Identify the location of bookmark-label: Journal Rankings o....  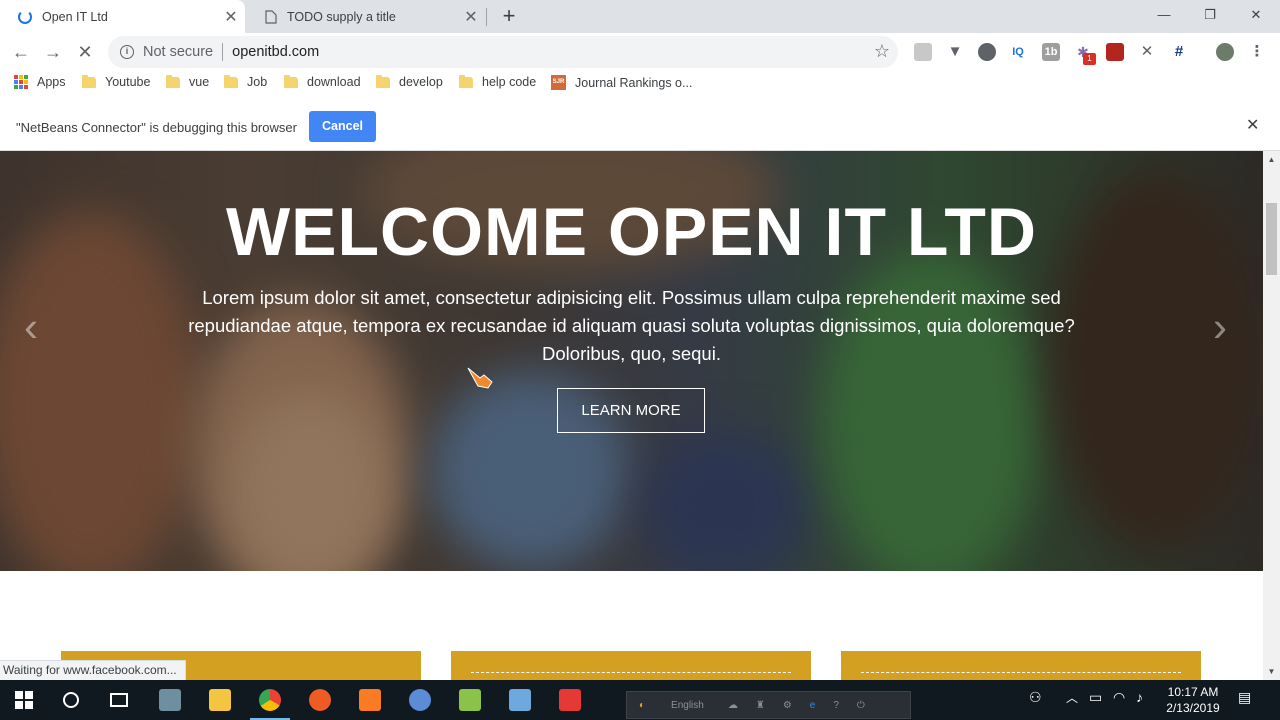
(634, 82).